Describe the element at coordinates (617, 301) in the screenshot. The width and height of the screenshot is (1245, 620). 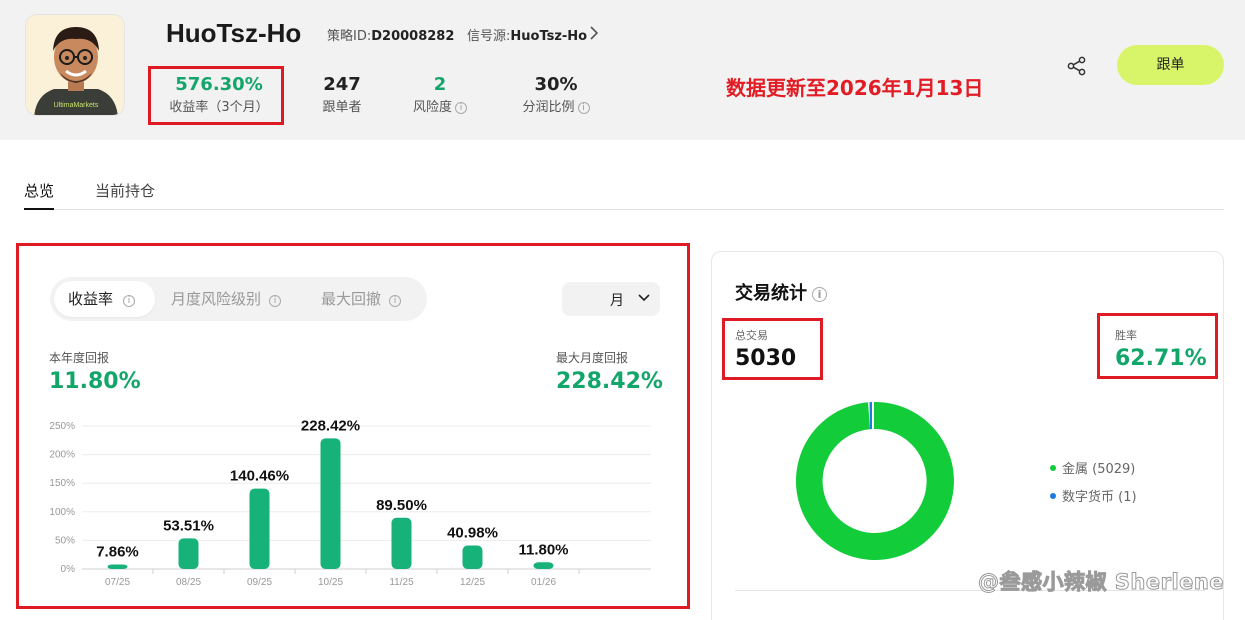
I see `period-select-value: 月` at that location.